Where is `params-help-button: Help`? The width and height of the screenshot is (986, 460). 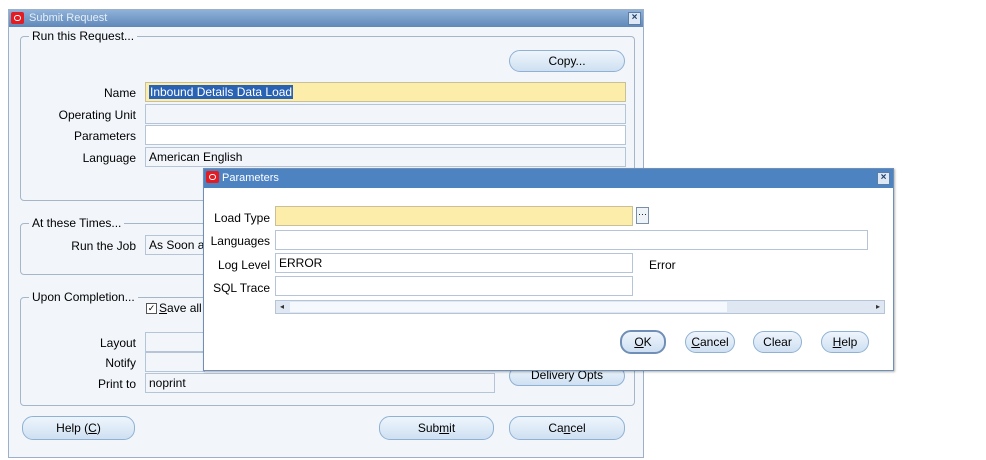
params-help-button: Help is located at coordinates (845, 342).